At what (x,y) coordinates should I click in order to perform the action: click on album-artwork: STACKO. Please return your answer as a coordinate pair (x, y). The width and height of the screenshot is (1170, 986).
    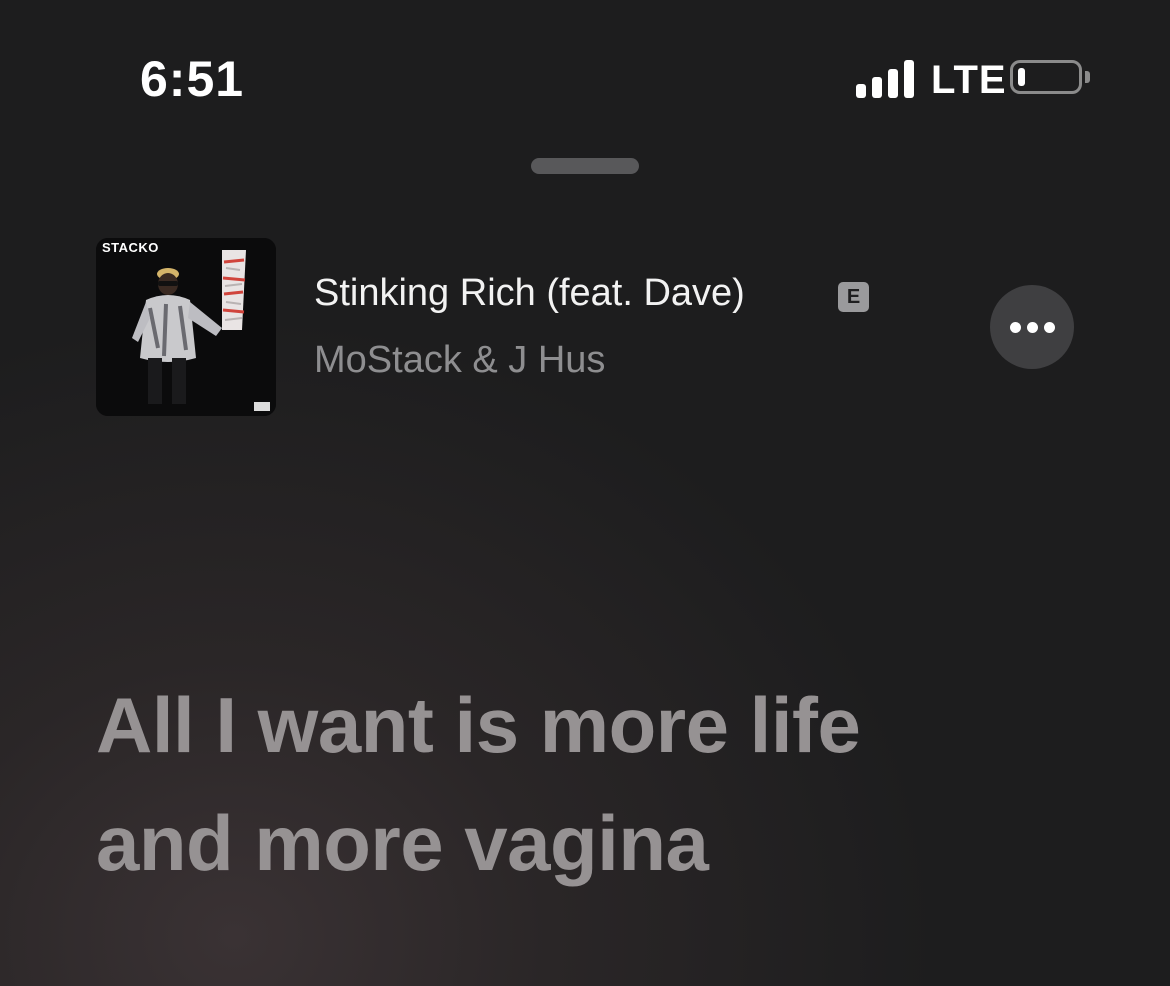
    Looking at the image, I should click on (186, 327).